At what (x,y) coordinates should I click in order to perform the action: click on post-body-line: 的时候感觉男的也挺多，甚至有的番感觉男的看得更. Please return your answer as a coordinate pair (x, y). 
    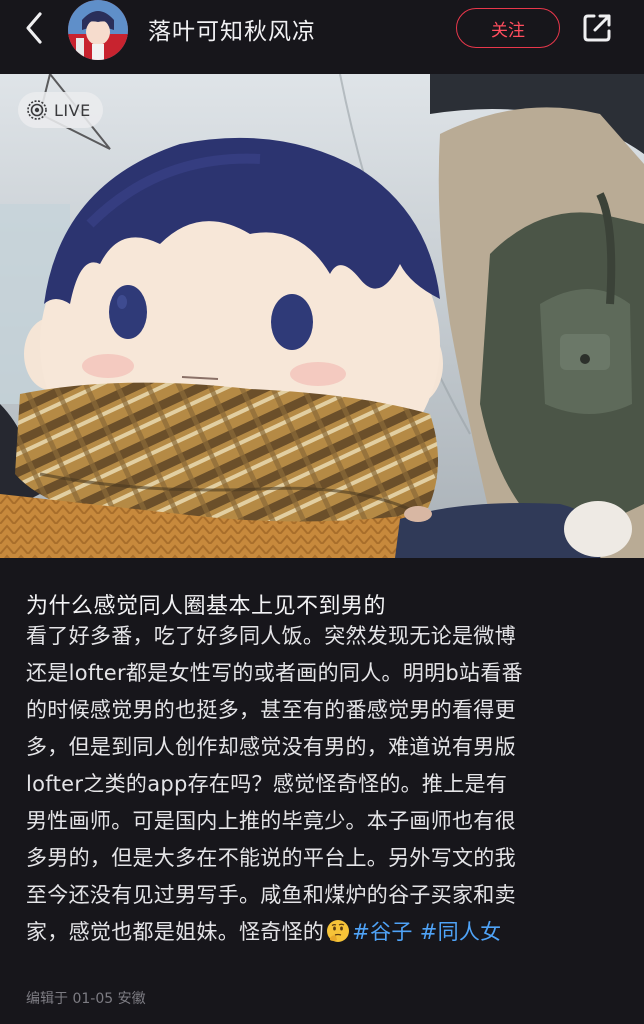
    Looking at the image, I should click on (271, 710).